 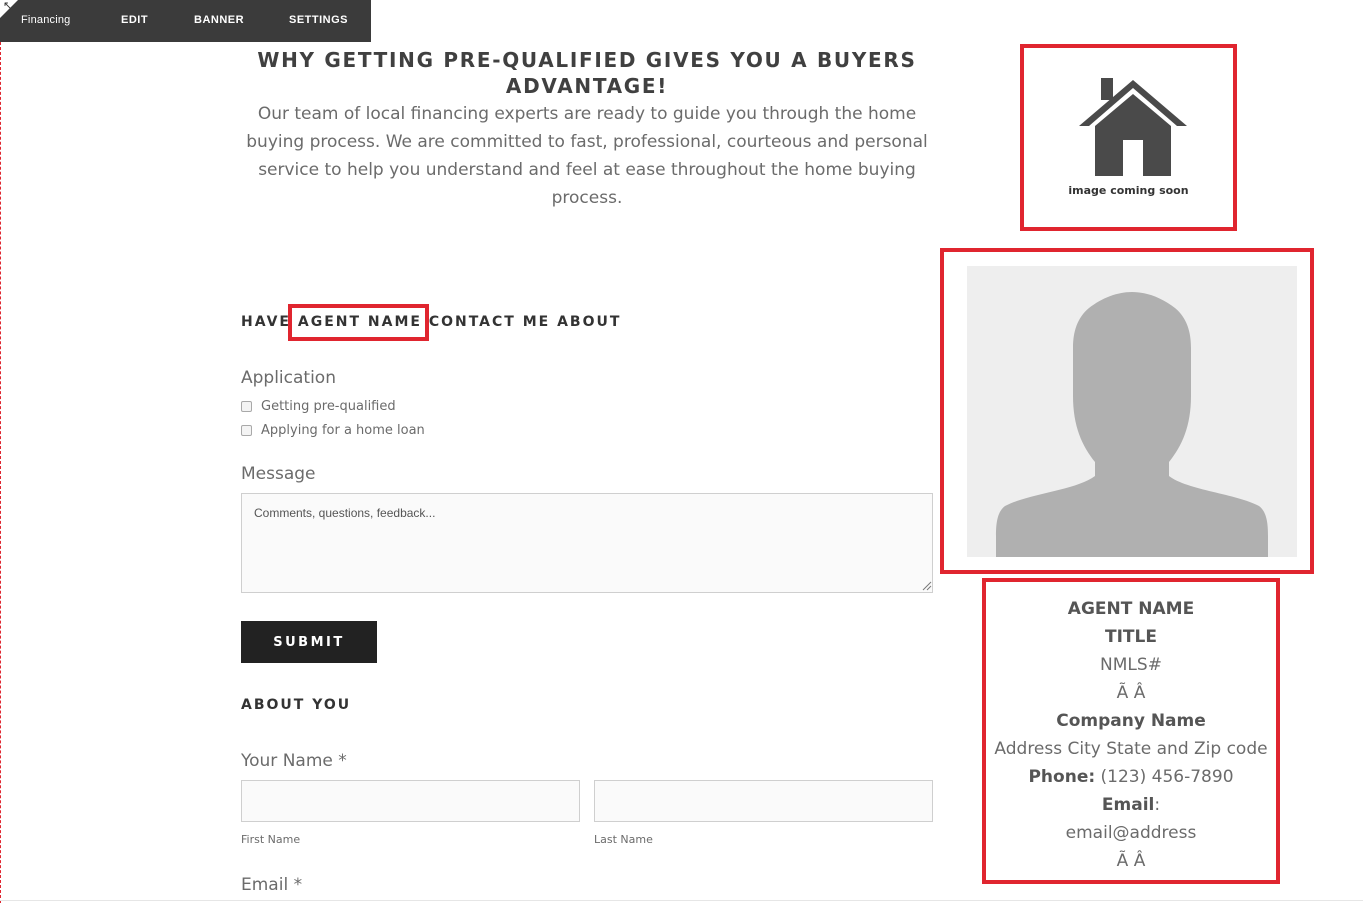 I want to click on agent-title: TITLE, so click(x=1131, y=637).